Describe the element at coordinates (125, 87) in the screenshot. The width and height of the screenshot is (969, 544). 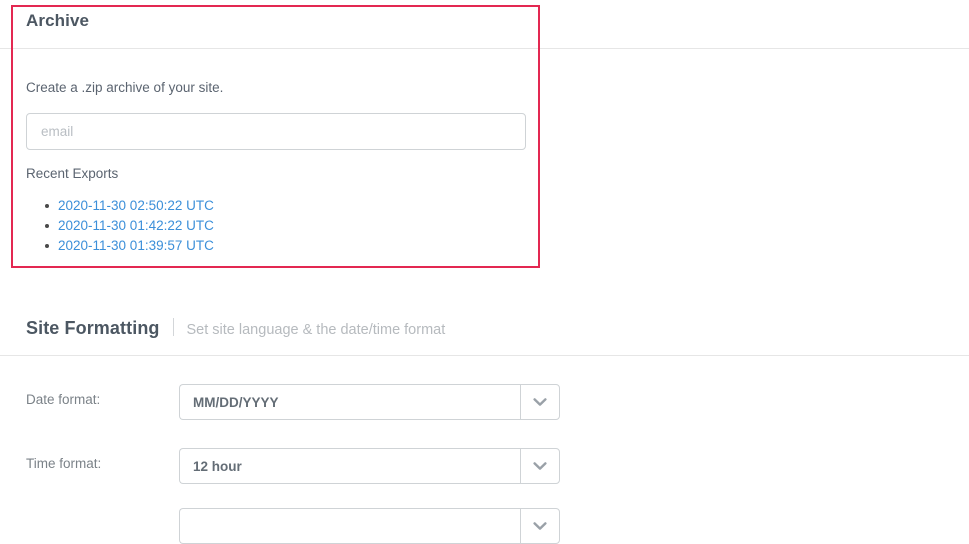
I see `archive-description: Create a .zip archive of your site.` at that location.